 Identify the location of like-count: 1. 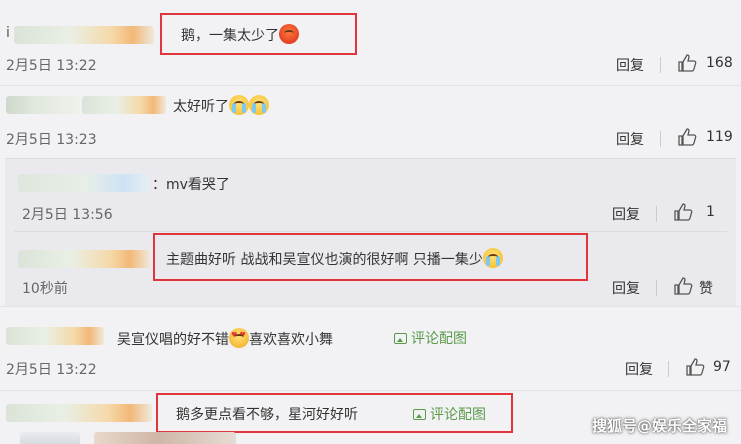
(710, 212).